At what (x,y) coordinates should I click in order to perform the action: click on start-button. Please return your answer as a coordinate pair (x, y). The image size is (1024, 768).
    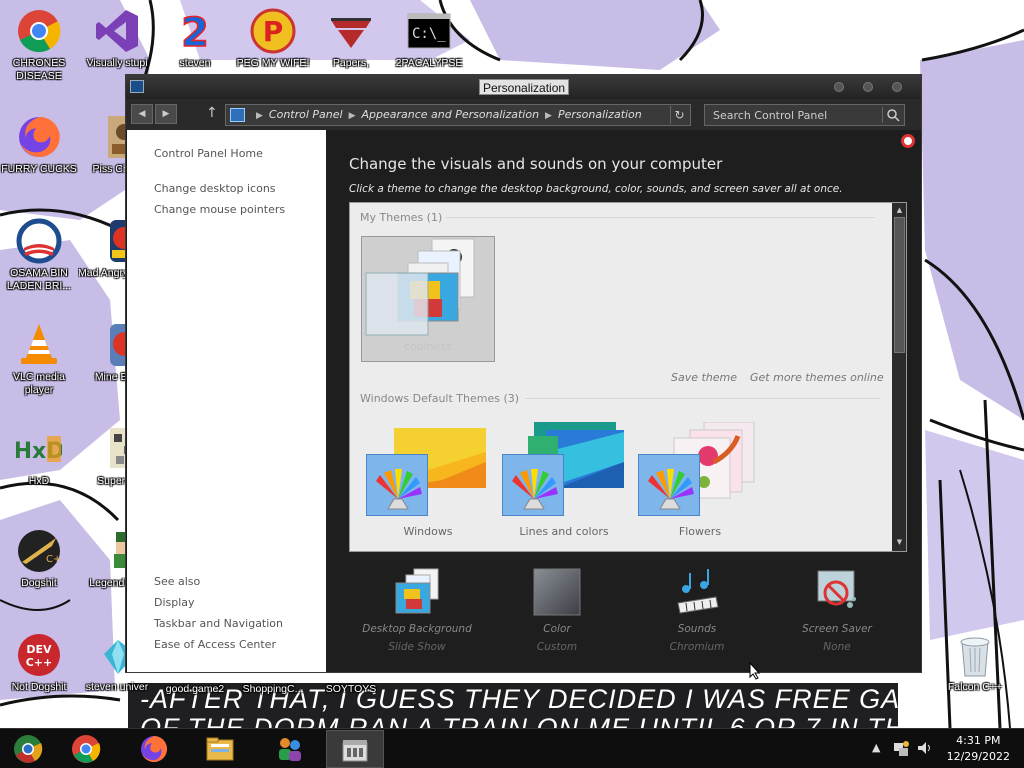
    Looking at the image, I should click on (29, 749).